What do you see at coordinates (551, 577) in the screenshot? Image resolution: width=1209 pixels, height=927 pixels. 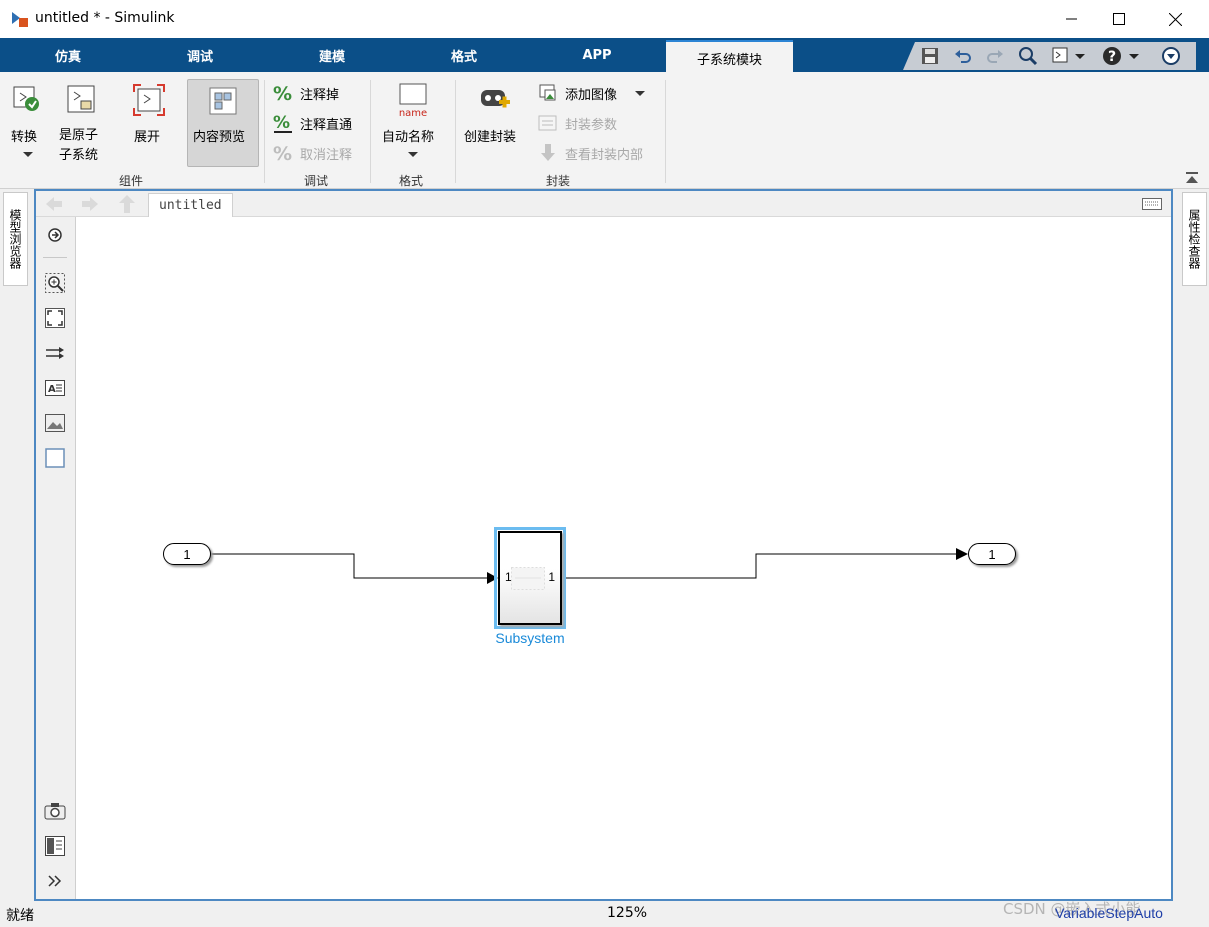 I see `subsystem-outport-label: 1` at bounding box center [551, 577].